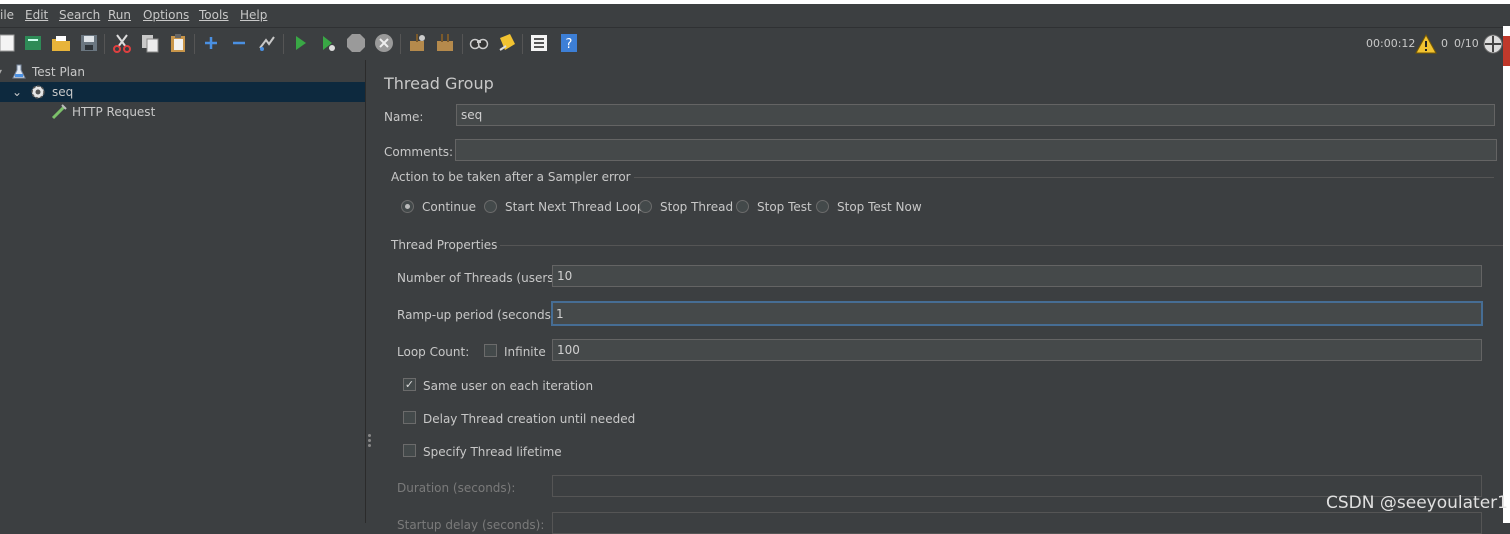  I want to click on menu-edit: Edit, so click(36, 15).